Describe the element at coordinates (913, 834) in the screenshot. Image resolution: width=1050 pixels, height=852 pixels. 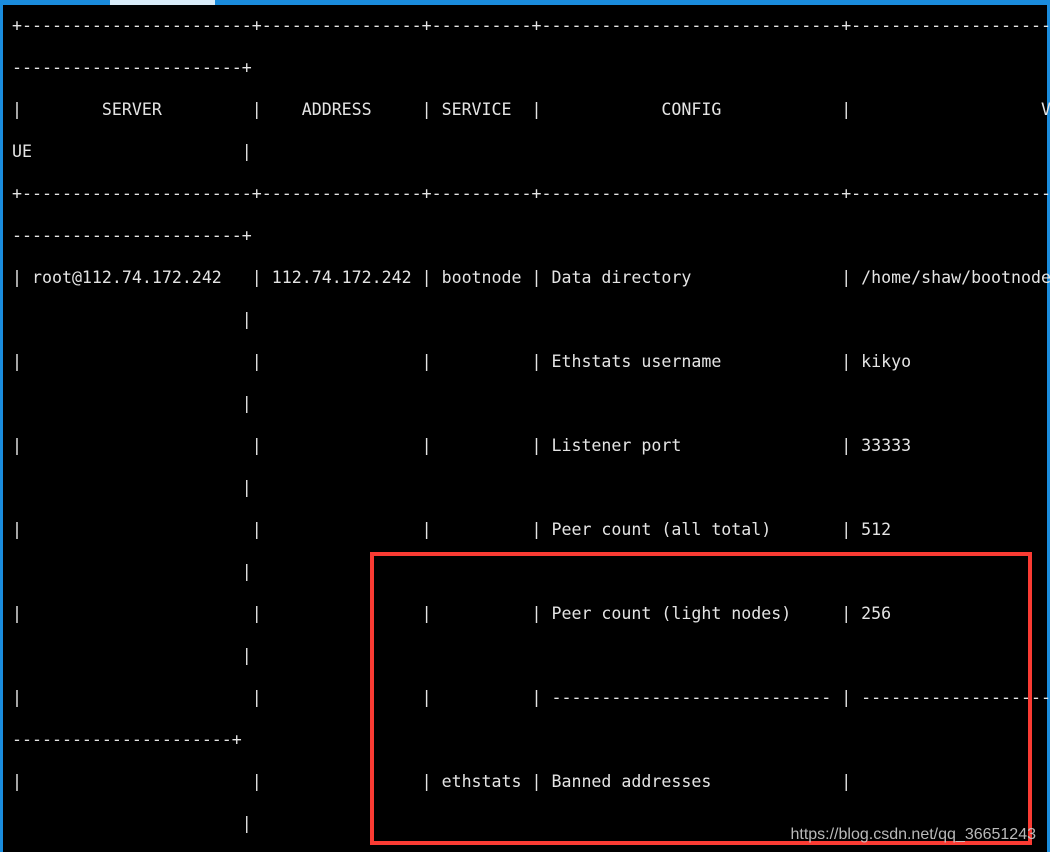
I see `csdn-watermark: https://blog.csdn.net/qq_36651243` at that location.